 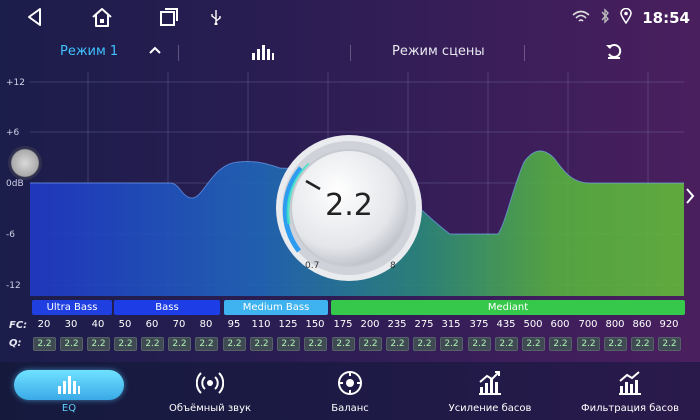 What do you see at coordinates (350, 18) in the screenshot?
I see `status-bar: 18:54` at bounding box center [350, 18].